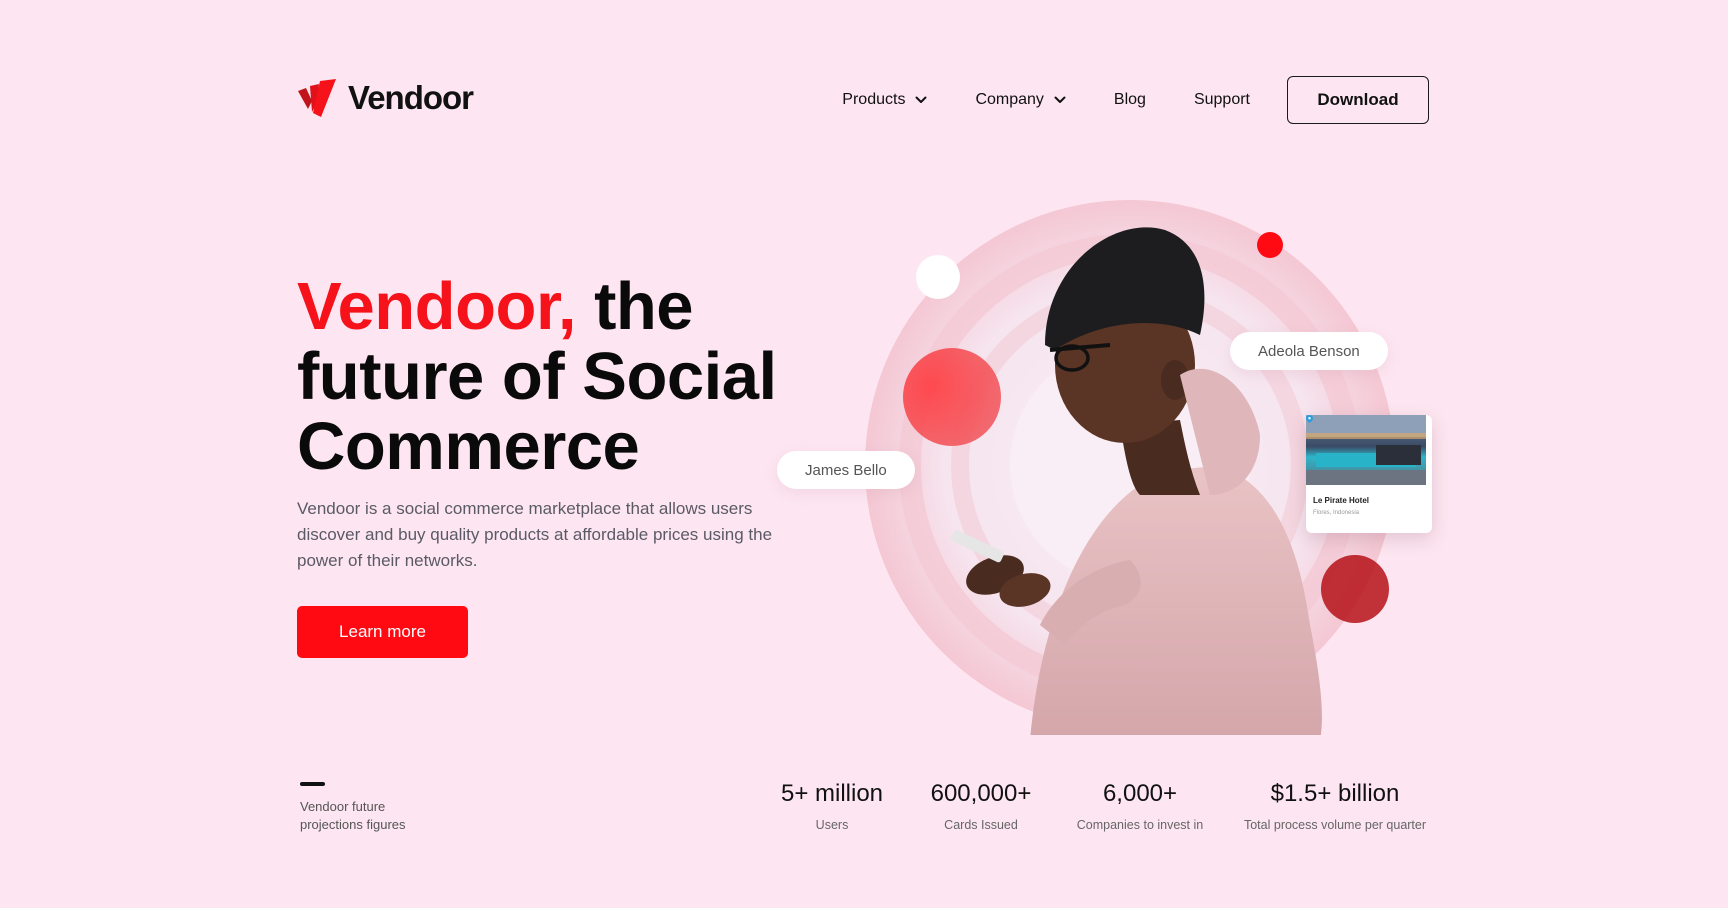 This screenshot has width=1728, height=908. What do you see at coordinates (1009, 99) in the screenshot?
I see `nav-company-label: Company` at bounding box center [1009, 99].